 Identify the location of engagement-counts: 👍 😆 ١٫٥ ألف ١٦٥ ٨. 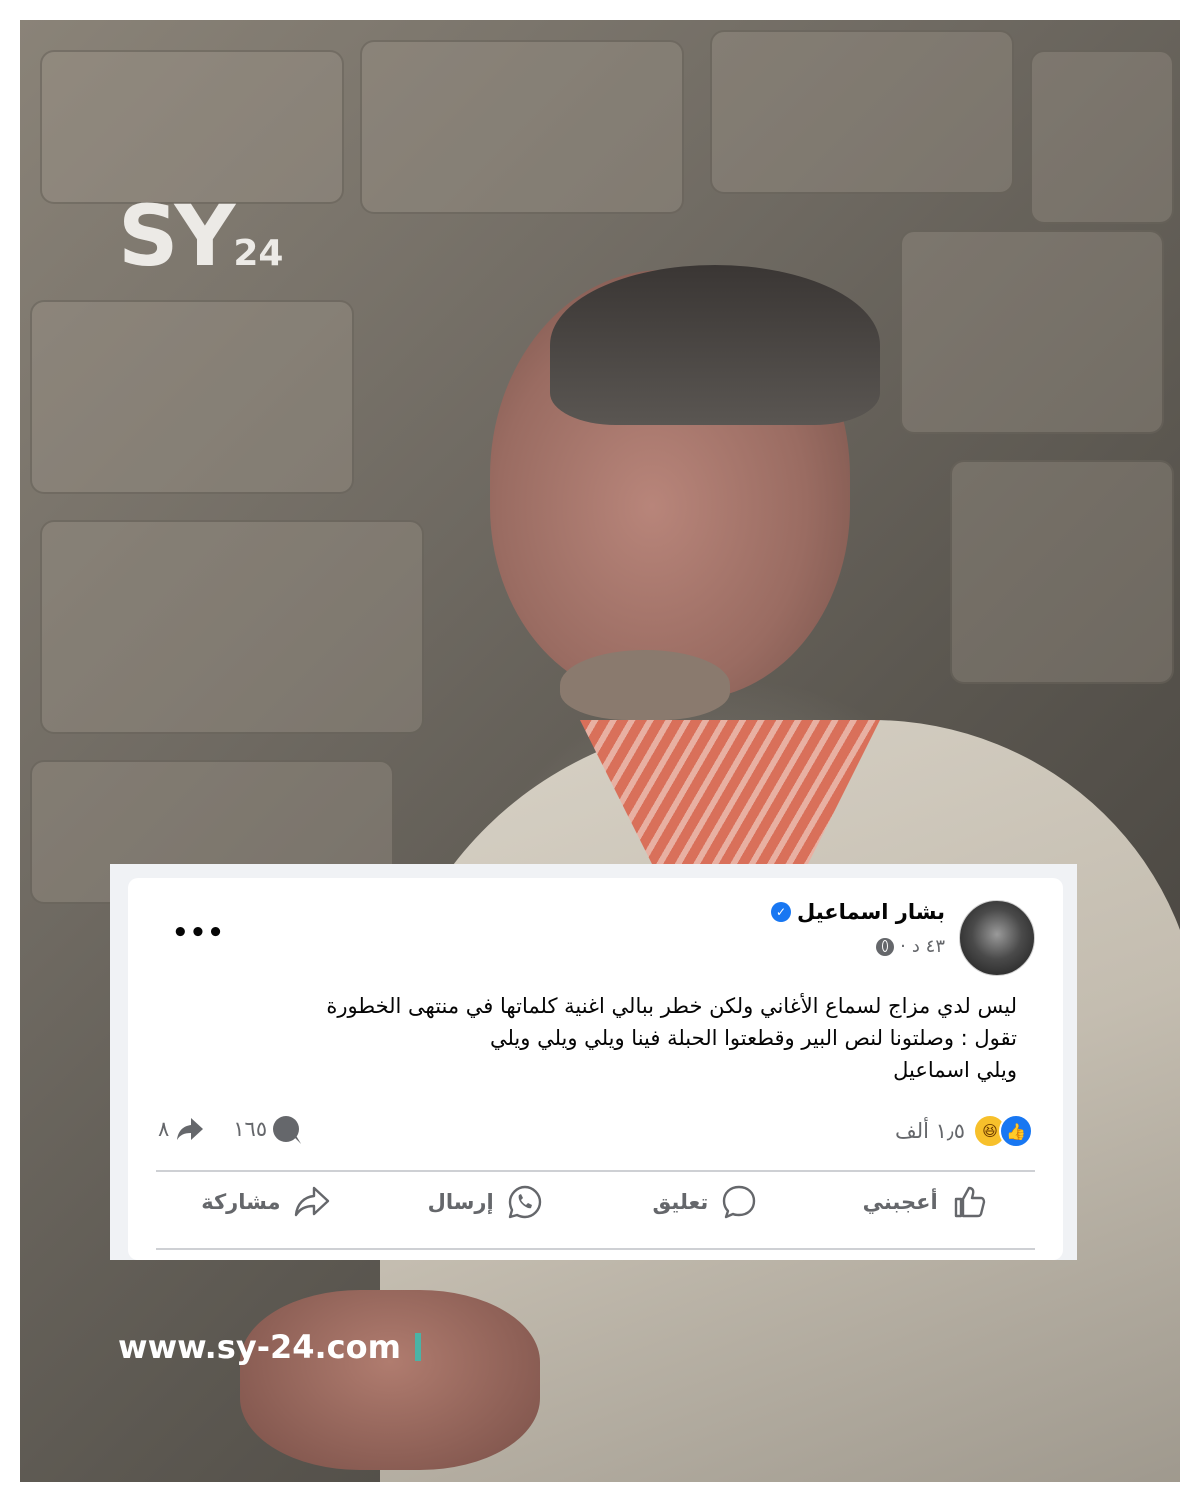
(595, 1134).